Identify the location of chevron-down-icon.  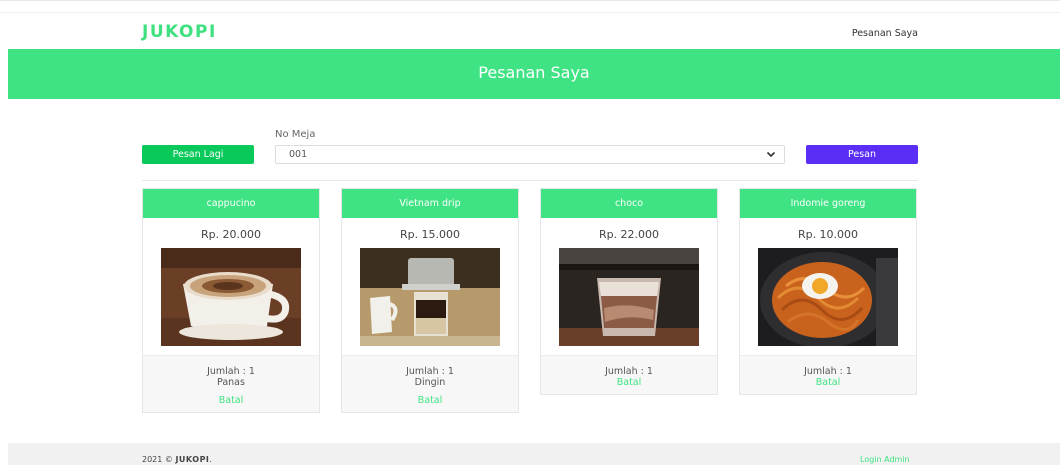
(771, 155).